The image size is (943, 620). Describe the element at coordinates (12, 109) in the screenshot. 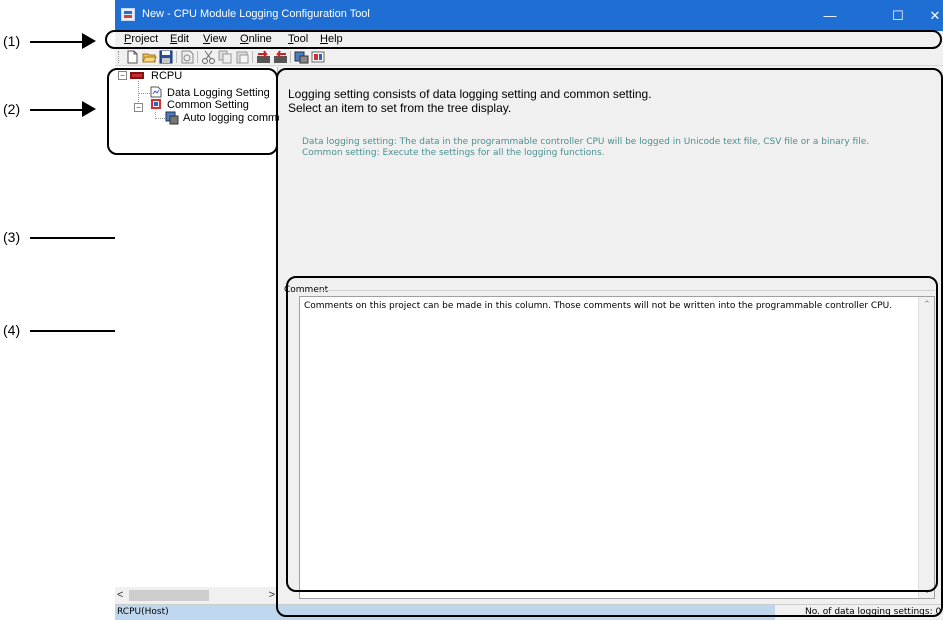

I see `callout-2-label: (2)` at that location.